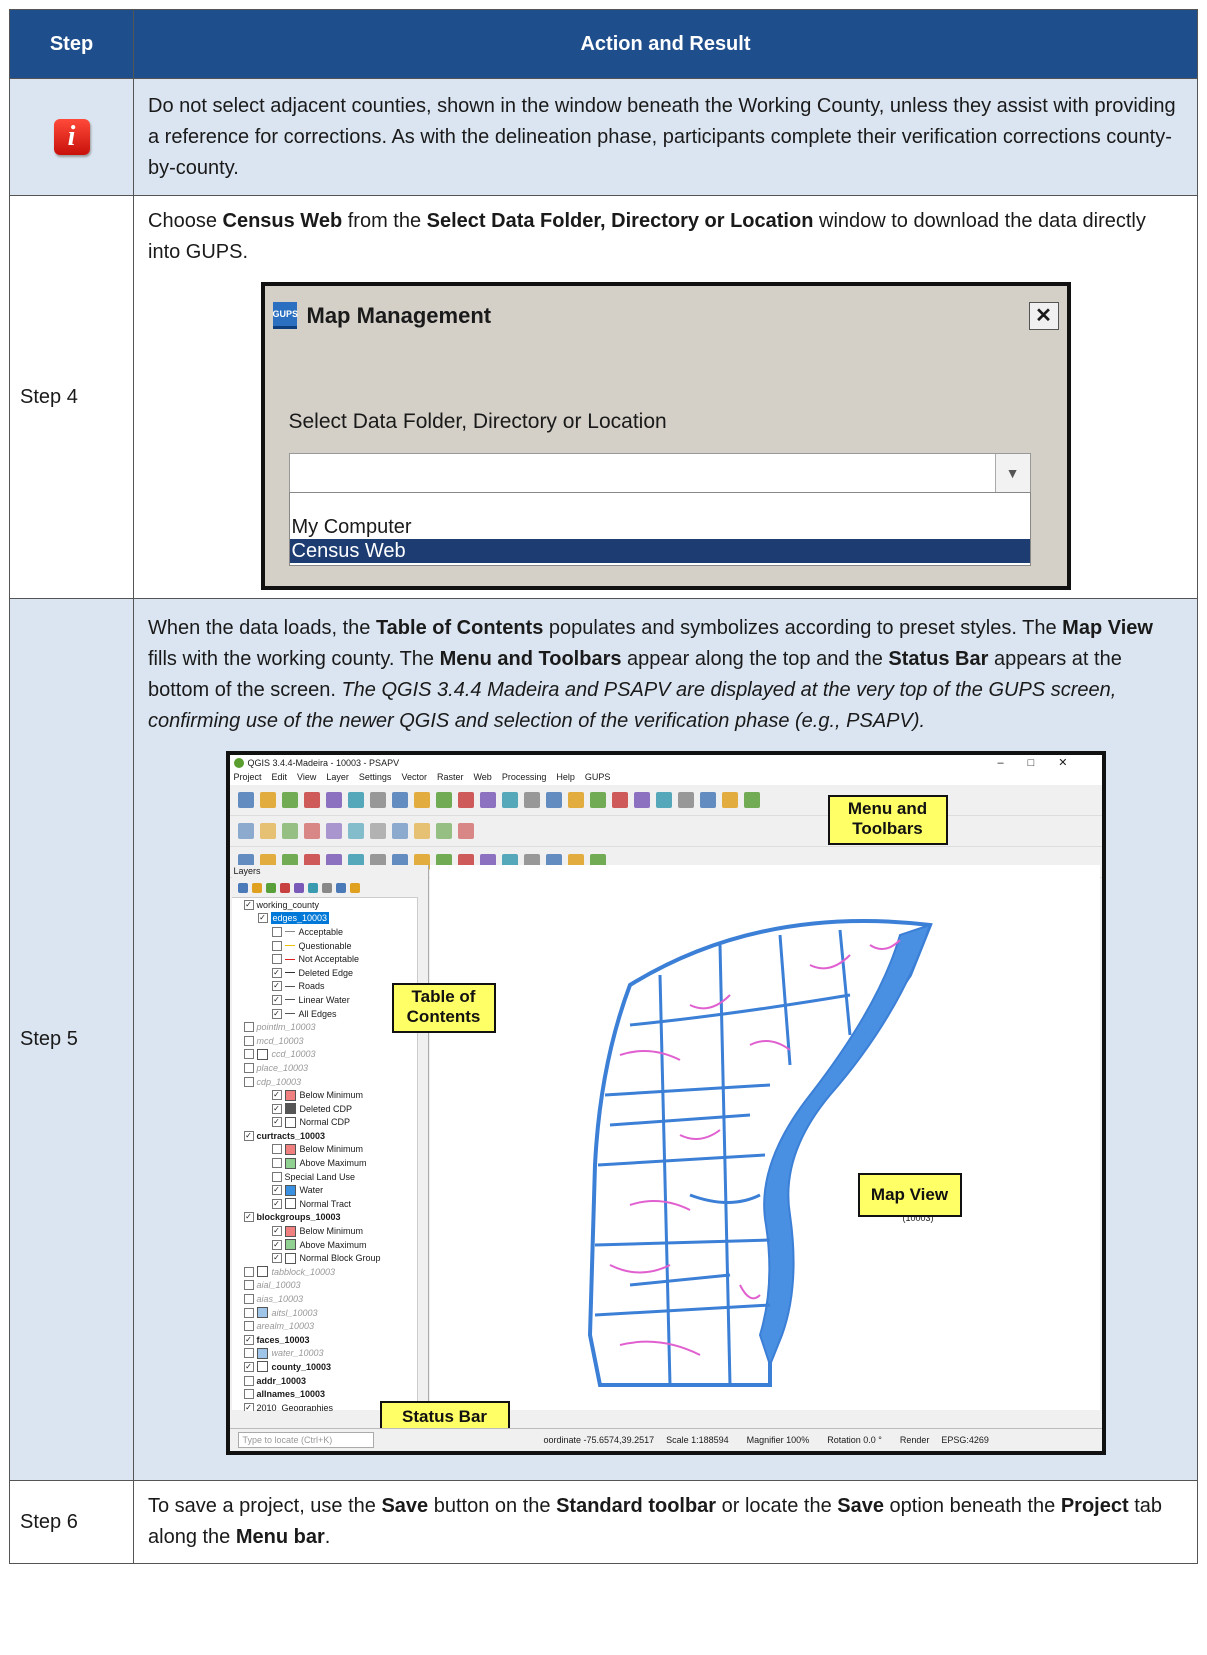  Describe the element at coordinates (1043, 316) in the screenshot. I see `close-icon: ✕` at that location.